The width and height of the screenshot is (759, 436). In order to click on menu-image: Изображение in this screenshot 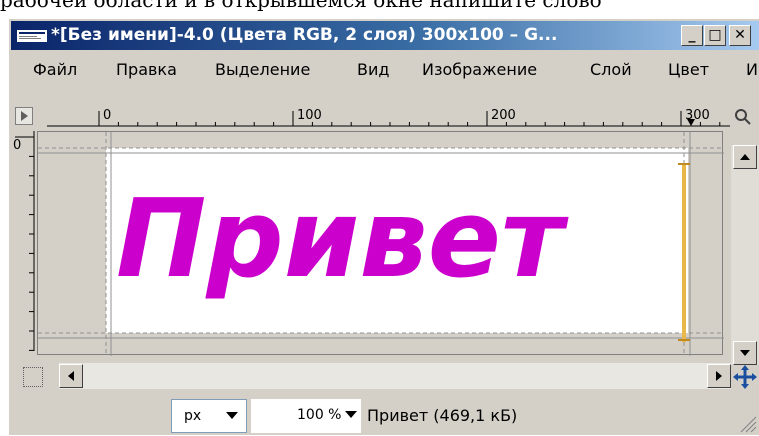, I will do `click(479, 69)`.